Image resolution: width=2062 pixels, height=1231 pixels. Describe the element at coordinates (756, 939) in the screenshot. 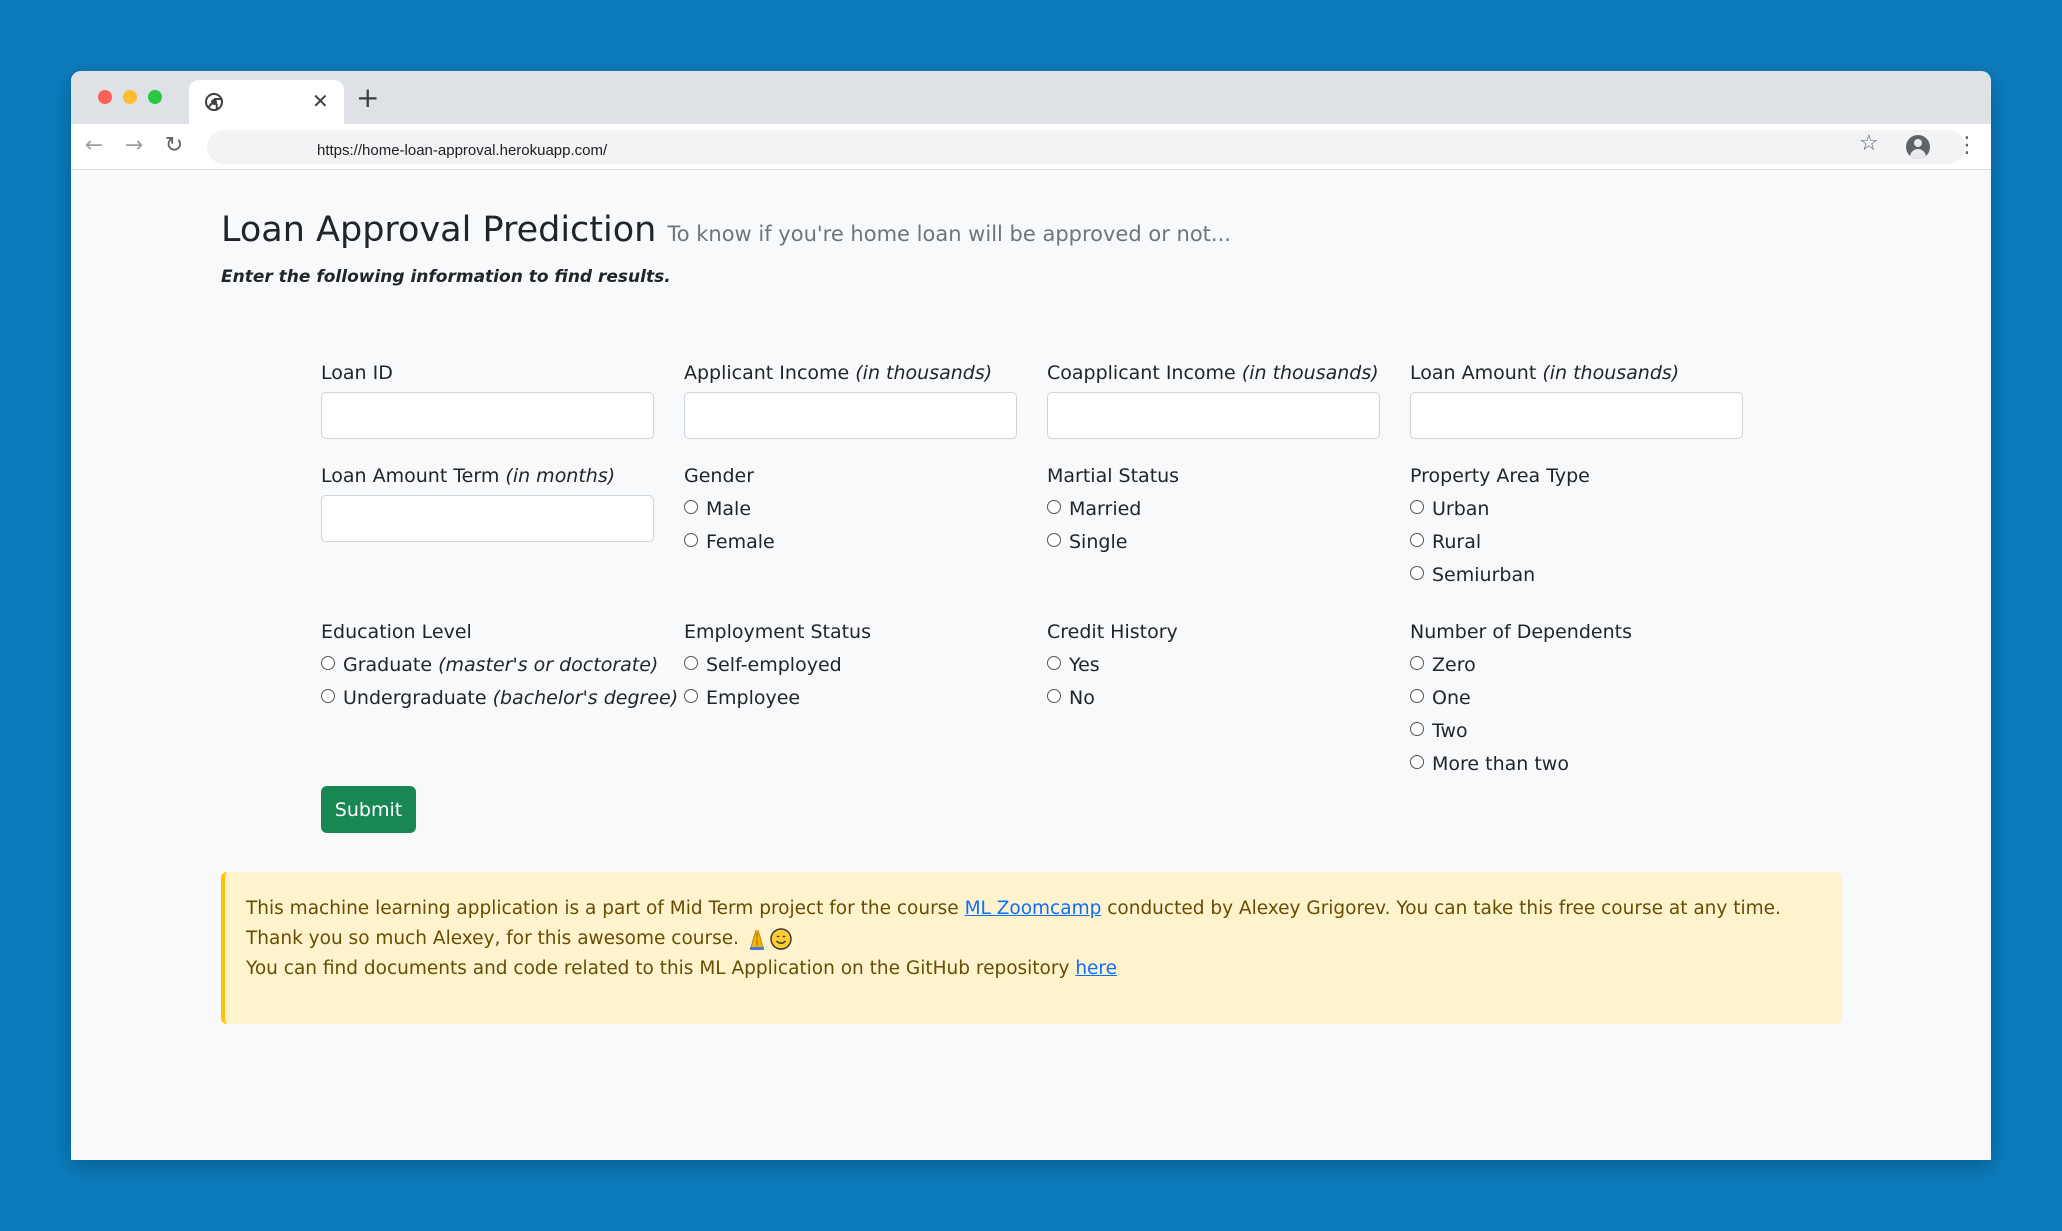

I see `folded-hands-icon` at that location.